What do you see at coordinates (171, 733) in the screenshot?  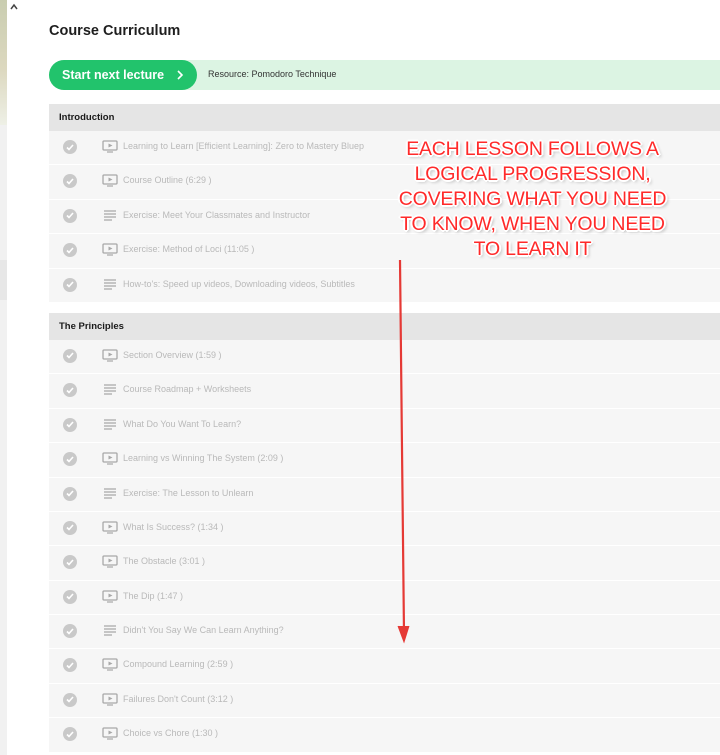 I see `lesson-title: Choice vs Chore (1:30 )` at bounding box center [171, 733].